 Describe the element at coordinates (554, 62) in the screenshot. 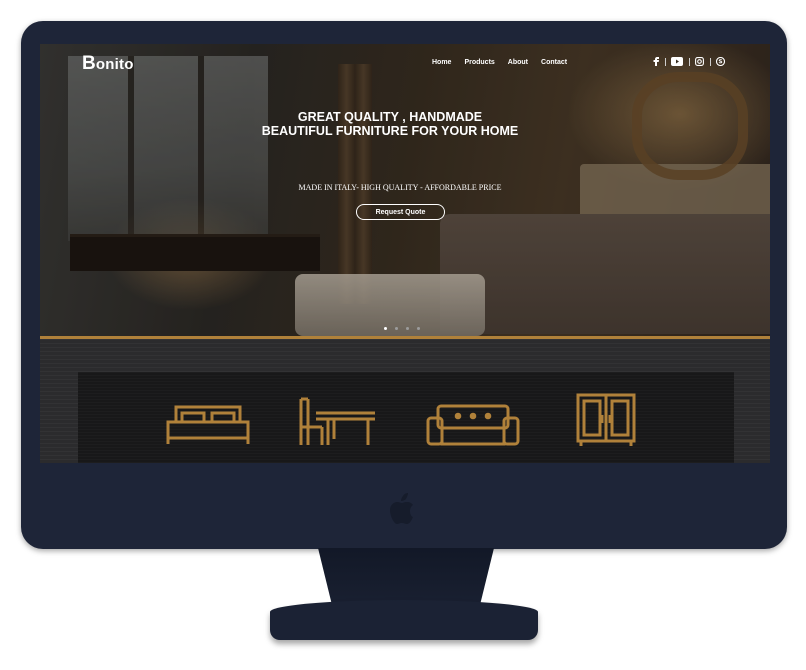

I see `nav-contact: Contact` at that location.